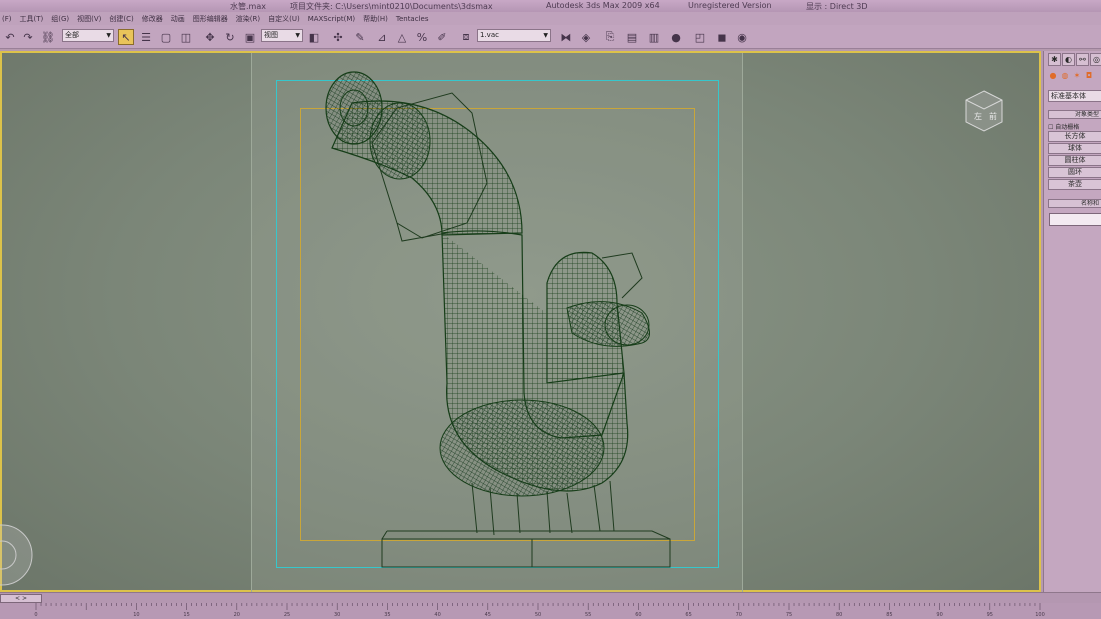  What do you see at coordinates (1075, 219) in the screenshot?
I see `object-name-input` at bounding box center [1075, 219].